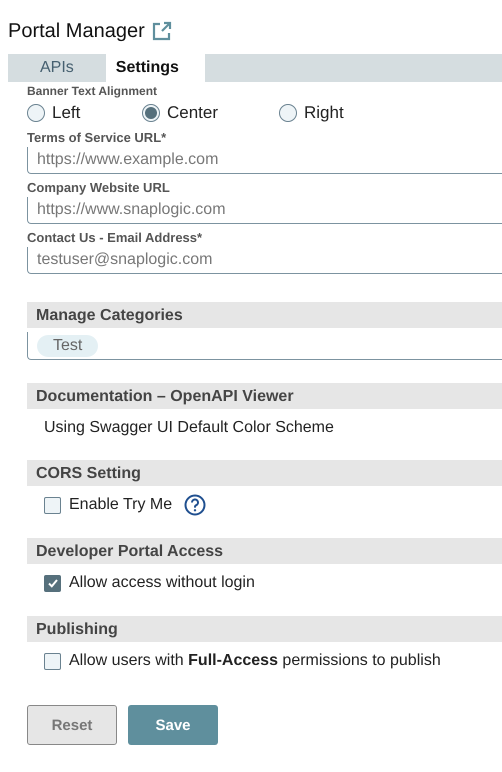 This screenshot has width=502, height=772. Describe the element at coordinates (66, 113) in the screenshot. I see `radio-label: Left` at that location.